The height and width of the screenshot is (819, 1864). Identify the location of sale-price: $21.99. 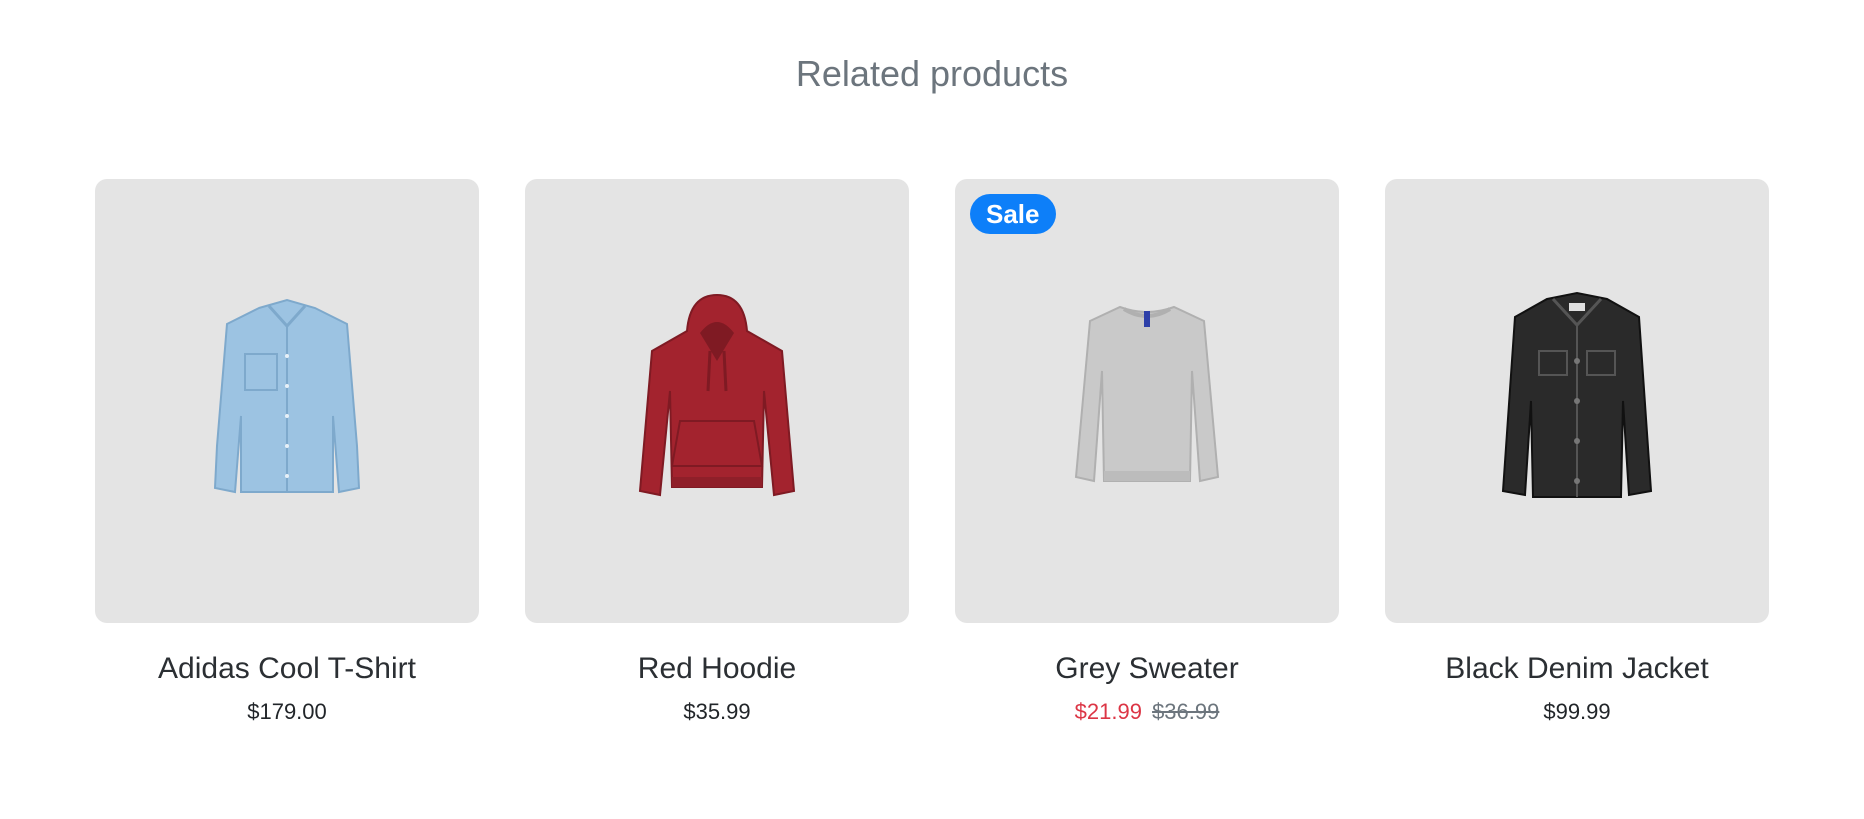
(1108, 711).